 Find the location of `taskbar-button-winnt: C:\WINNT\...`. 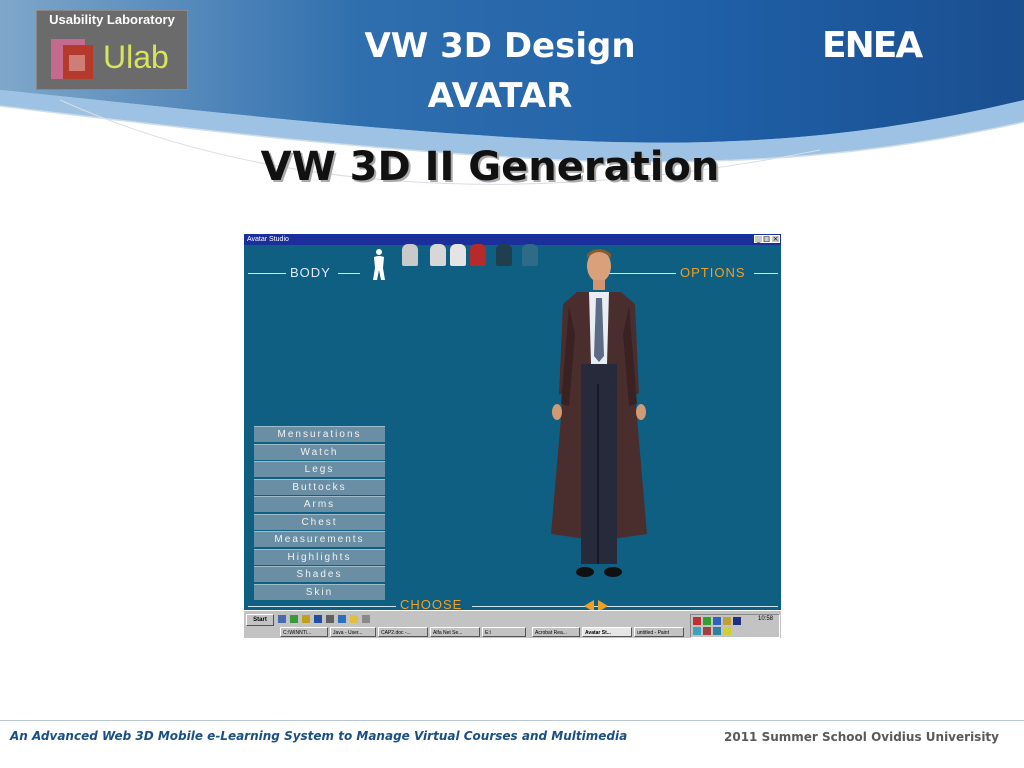

taskbar-button-winnt: C:\WINNT\... is located at coordinates (304, 632).